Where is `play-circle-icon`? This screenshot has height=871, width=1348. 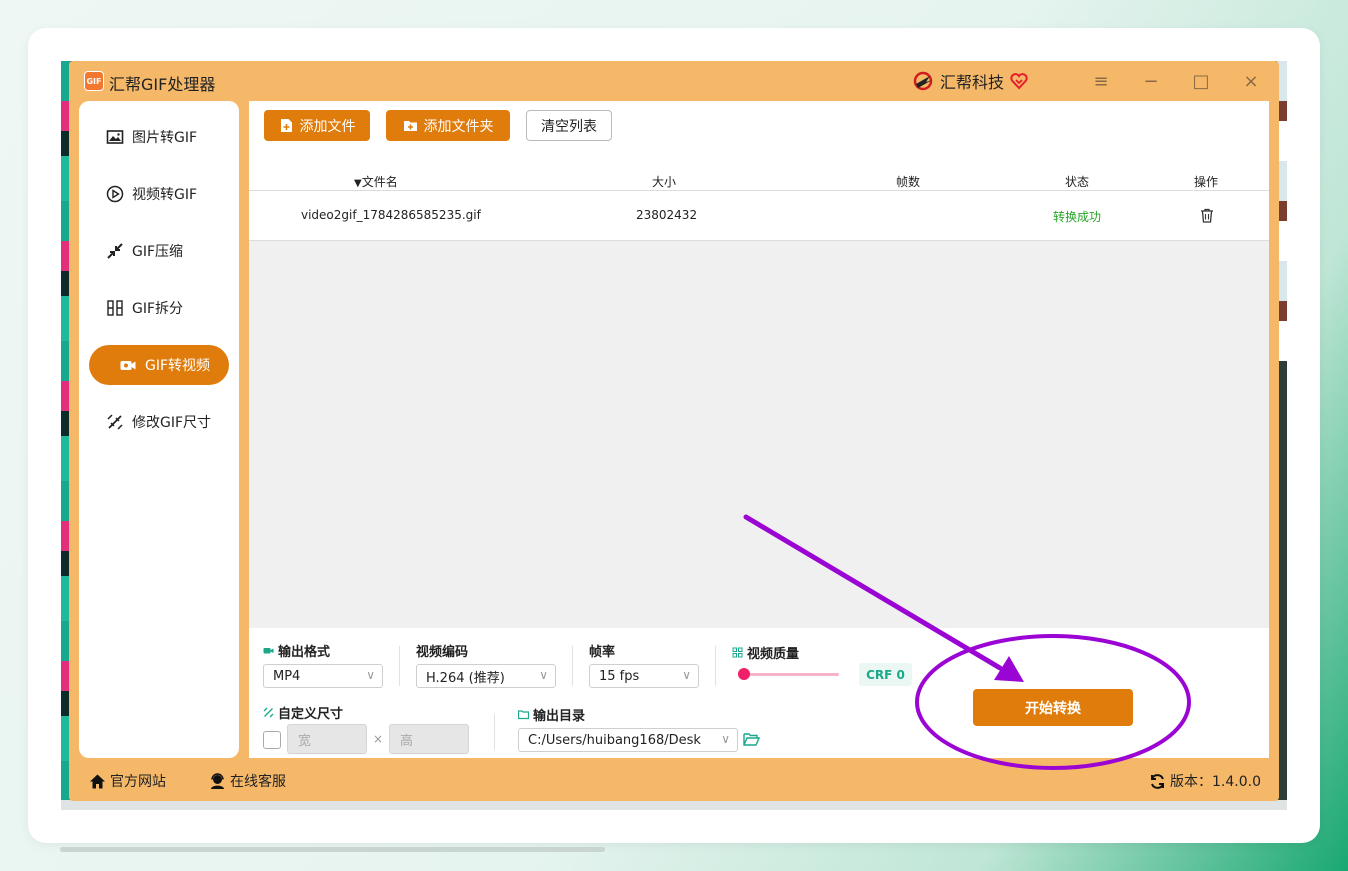
play-circle-icon is located at coordinates (115, 194).